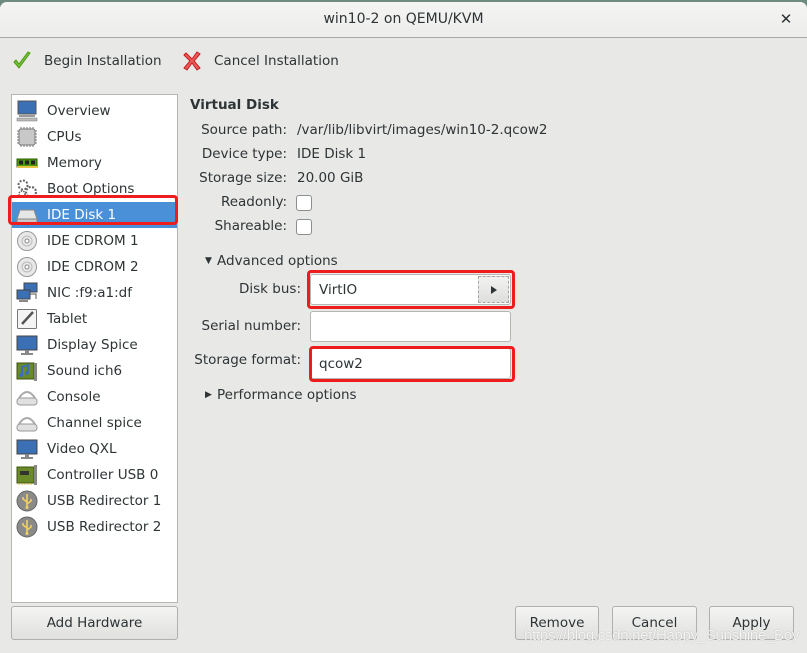 The image size is (807, 653). I want to click on storage-size-value: 20.00 GiB, so click(330, 178).